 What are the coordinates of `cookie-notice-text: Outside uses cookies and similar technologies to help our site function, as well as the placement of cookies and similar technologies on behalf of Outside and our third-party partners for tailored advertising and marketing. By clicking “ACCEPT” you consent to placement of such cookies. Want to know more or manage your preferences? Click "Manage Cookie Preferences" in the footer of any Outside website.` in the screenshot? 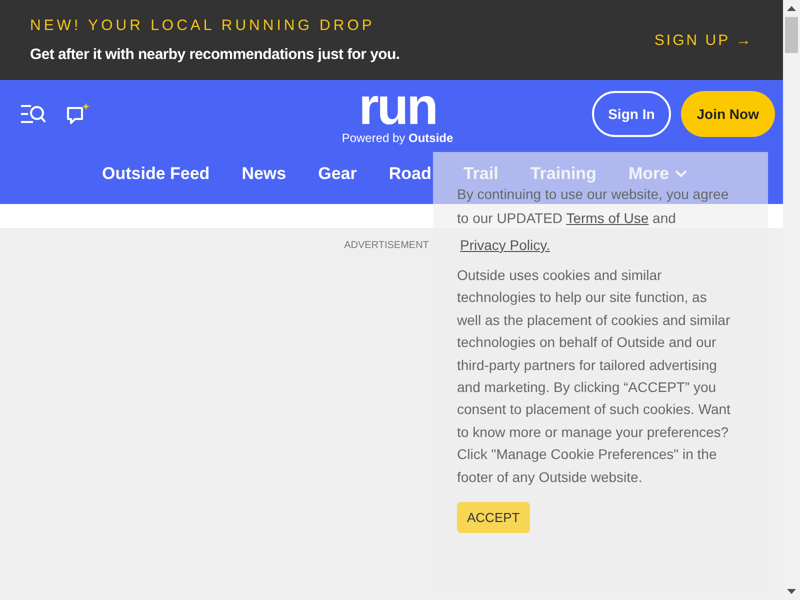 It's located at (594, 376).